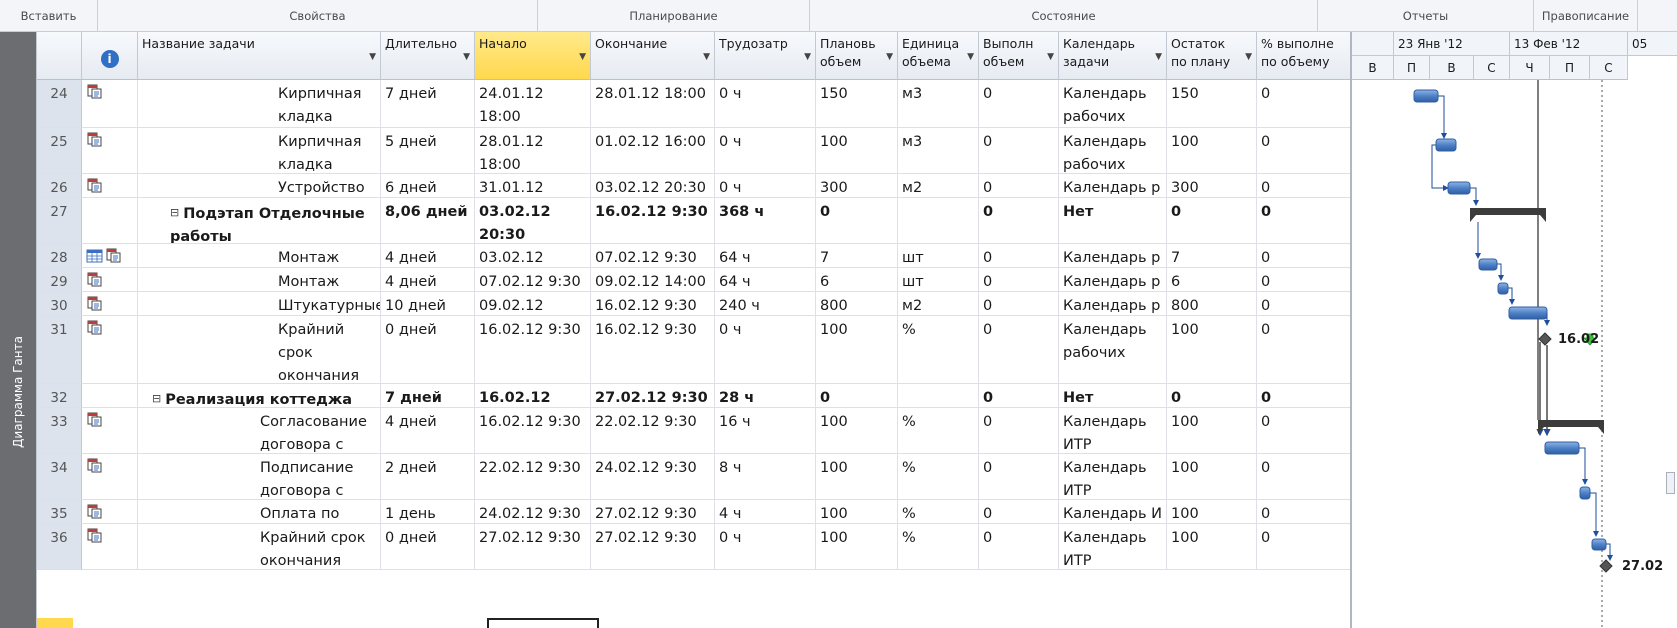 The width and height of the screenshot is (1677, 628). What do you see at coordinates (59, 547) in the screenshot?
I see `row-id-cell: 36` at bounding box center [59, 547].